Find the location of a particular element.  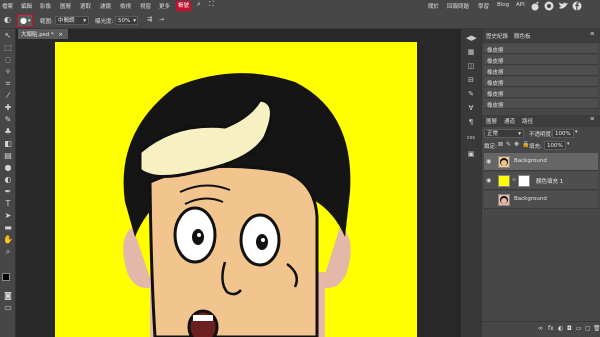

path-select-tool-icon: ➤ is located at coordinates (8, 216).